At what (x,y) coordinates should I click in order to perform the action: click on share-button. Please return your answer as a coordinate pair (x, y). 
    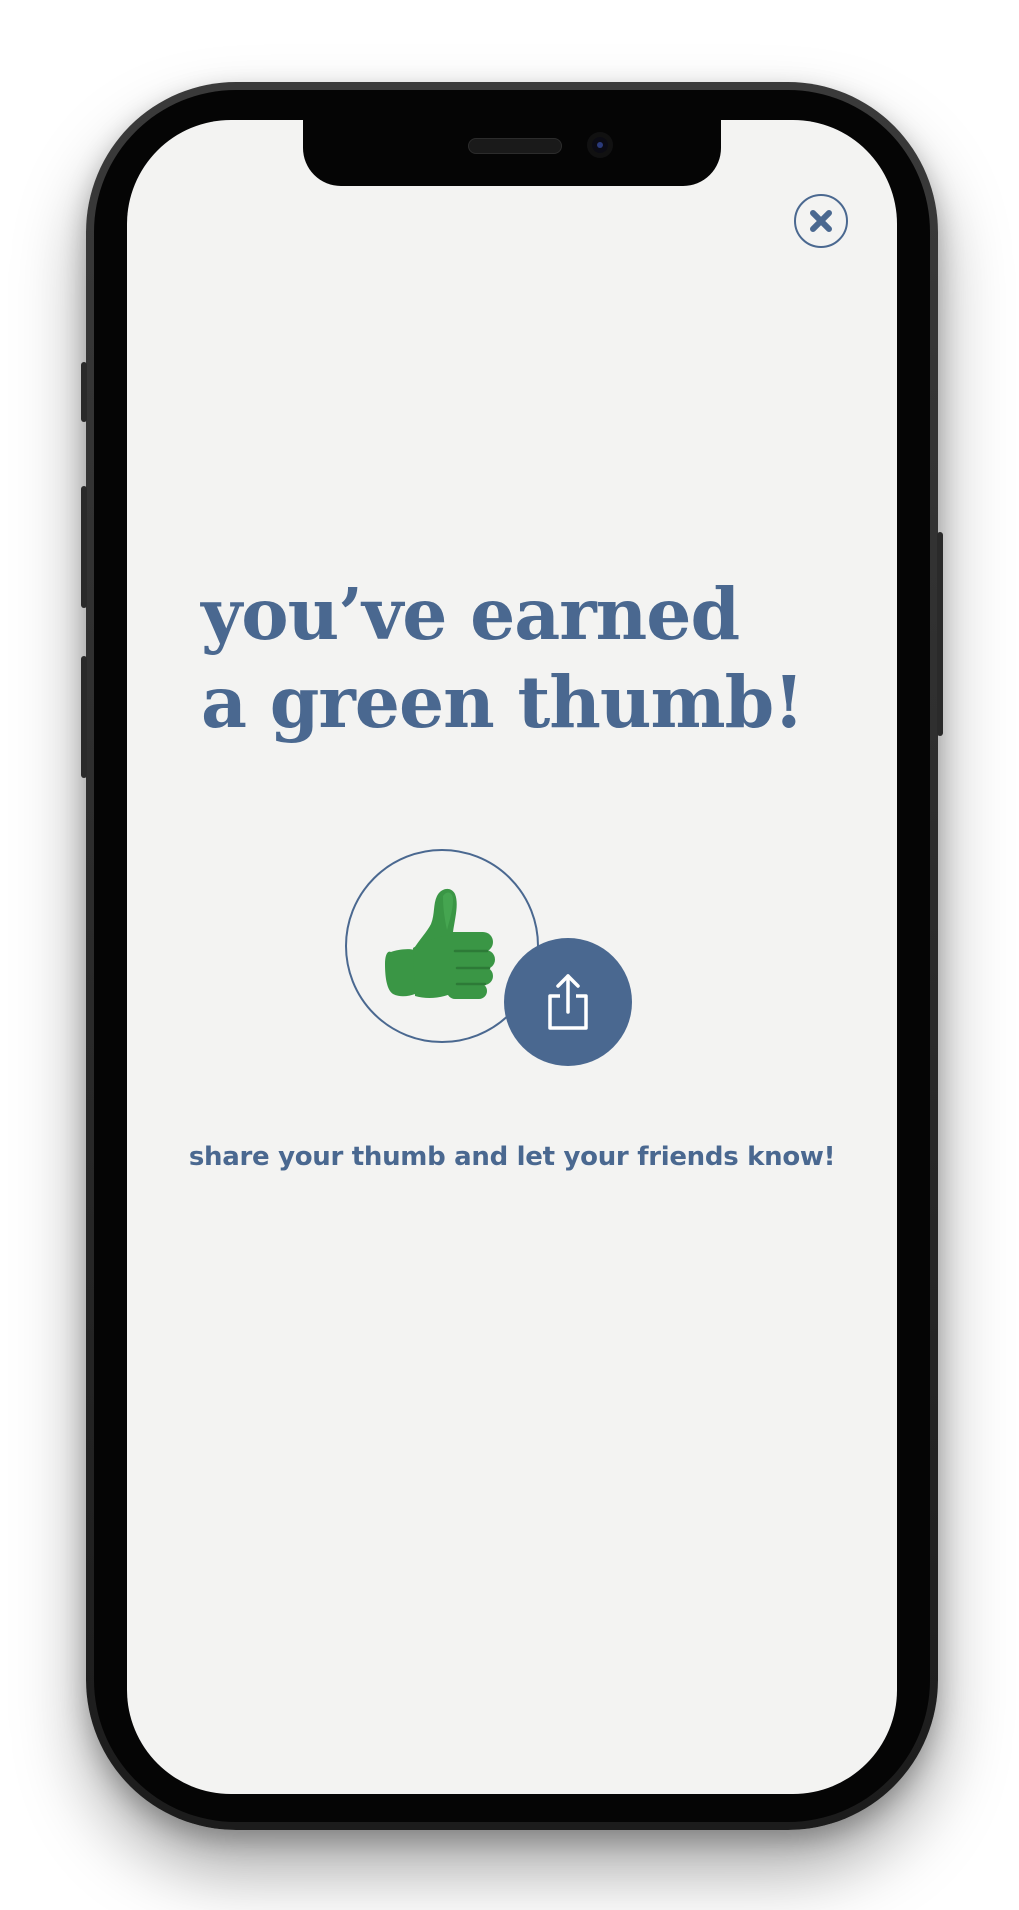
    Looking at the image, I should click on (568, 1002).